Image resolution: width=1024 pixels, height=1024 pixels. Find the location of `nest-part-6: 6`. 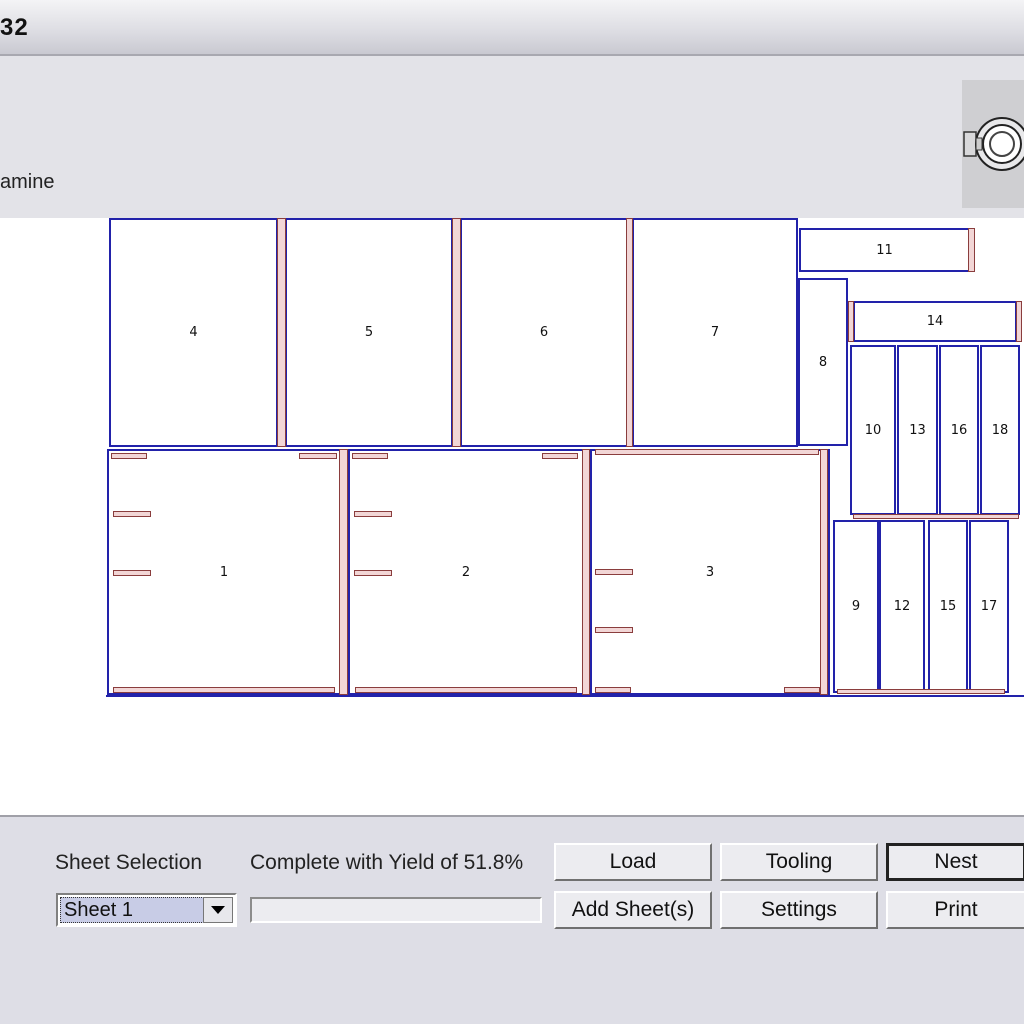

nest-part-6: 6 is located at coordinates (544, 332).